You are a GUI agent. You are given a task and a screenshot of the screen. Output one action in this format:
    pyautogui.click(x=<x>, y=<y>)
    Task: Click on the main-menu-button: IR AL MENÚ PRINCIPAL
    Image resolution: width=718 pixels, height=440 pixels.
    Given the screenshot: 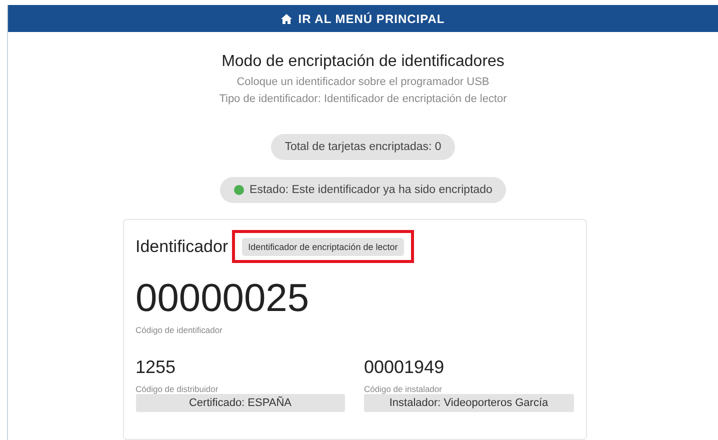 What is the action you would take?
    pyautogui.click(x=363, y=18)
    